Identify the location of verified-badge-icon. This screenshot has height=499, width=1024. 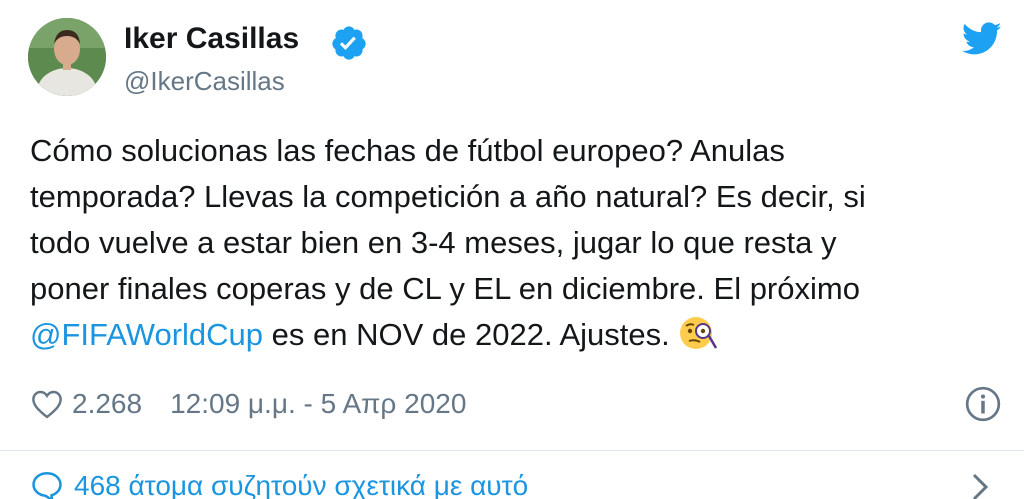
(349, 43).